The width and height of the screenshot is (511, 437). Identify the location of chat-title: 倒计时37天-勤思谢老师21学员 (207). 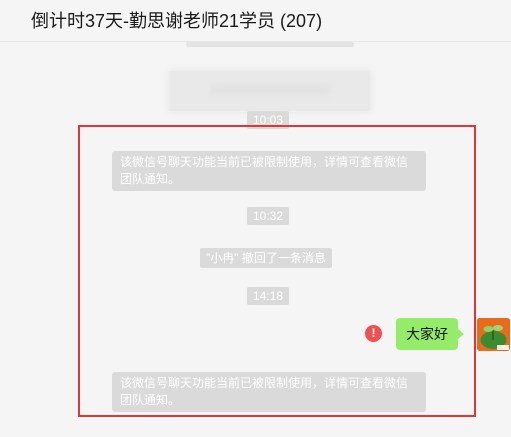
(177, 21).